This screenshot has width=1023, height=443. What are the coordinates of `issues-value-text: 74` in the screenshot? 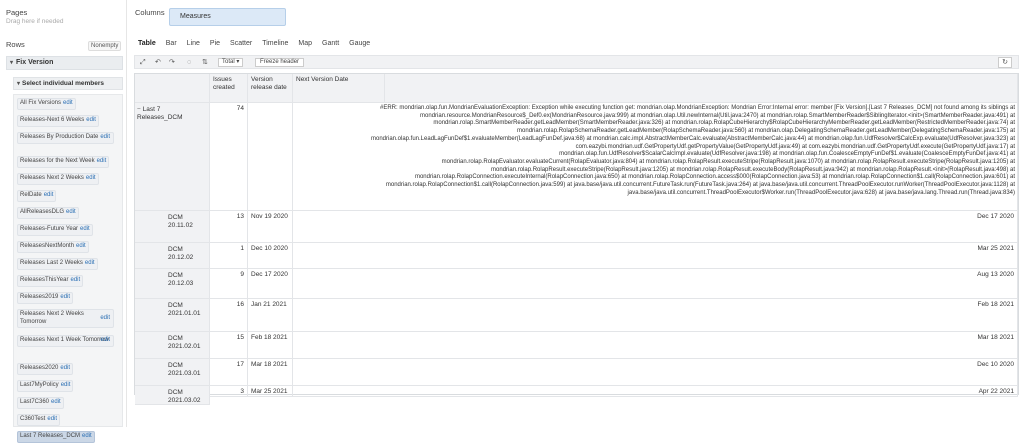 It's located at (240, 108).